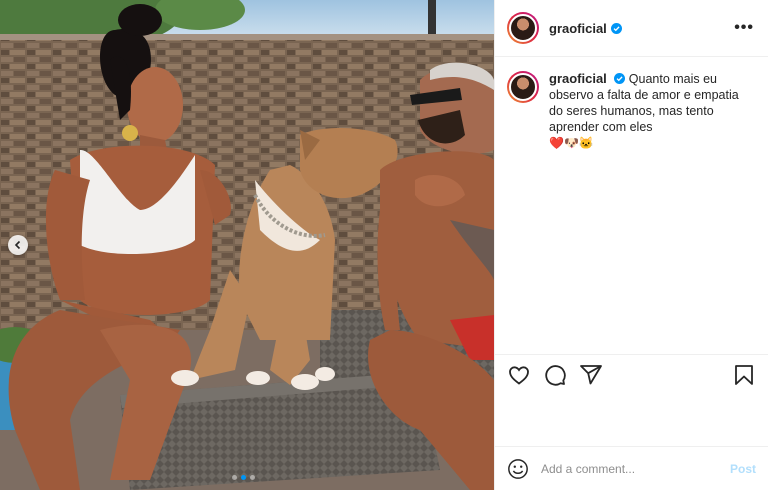  I want to click on previous-photo-button, so click(18, 245).